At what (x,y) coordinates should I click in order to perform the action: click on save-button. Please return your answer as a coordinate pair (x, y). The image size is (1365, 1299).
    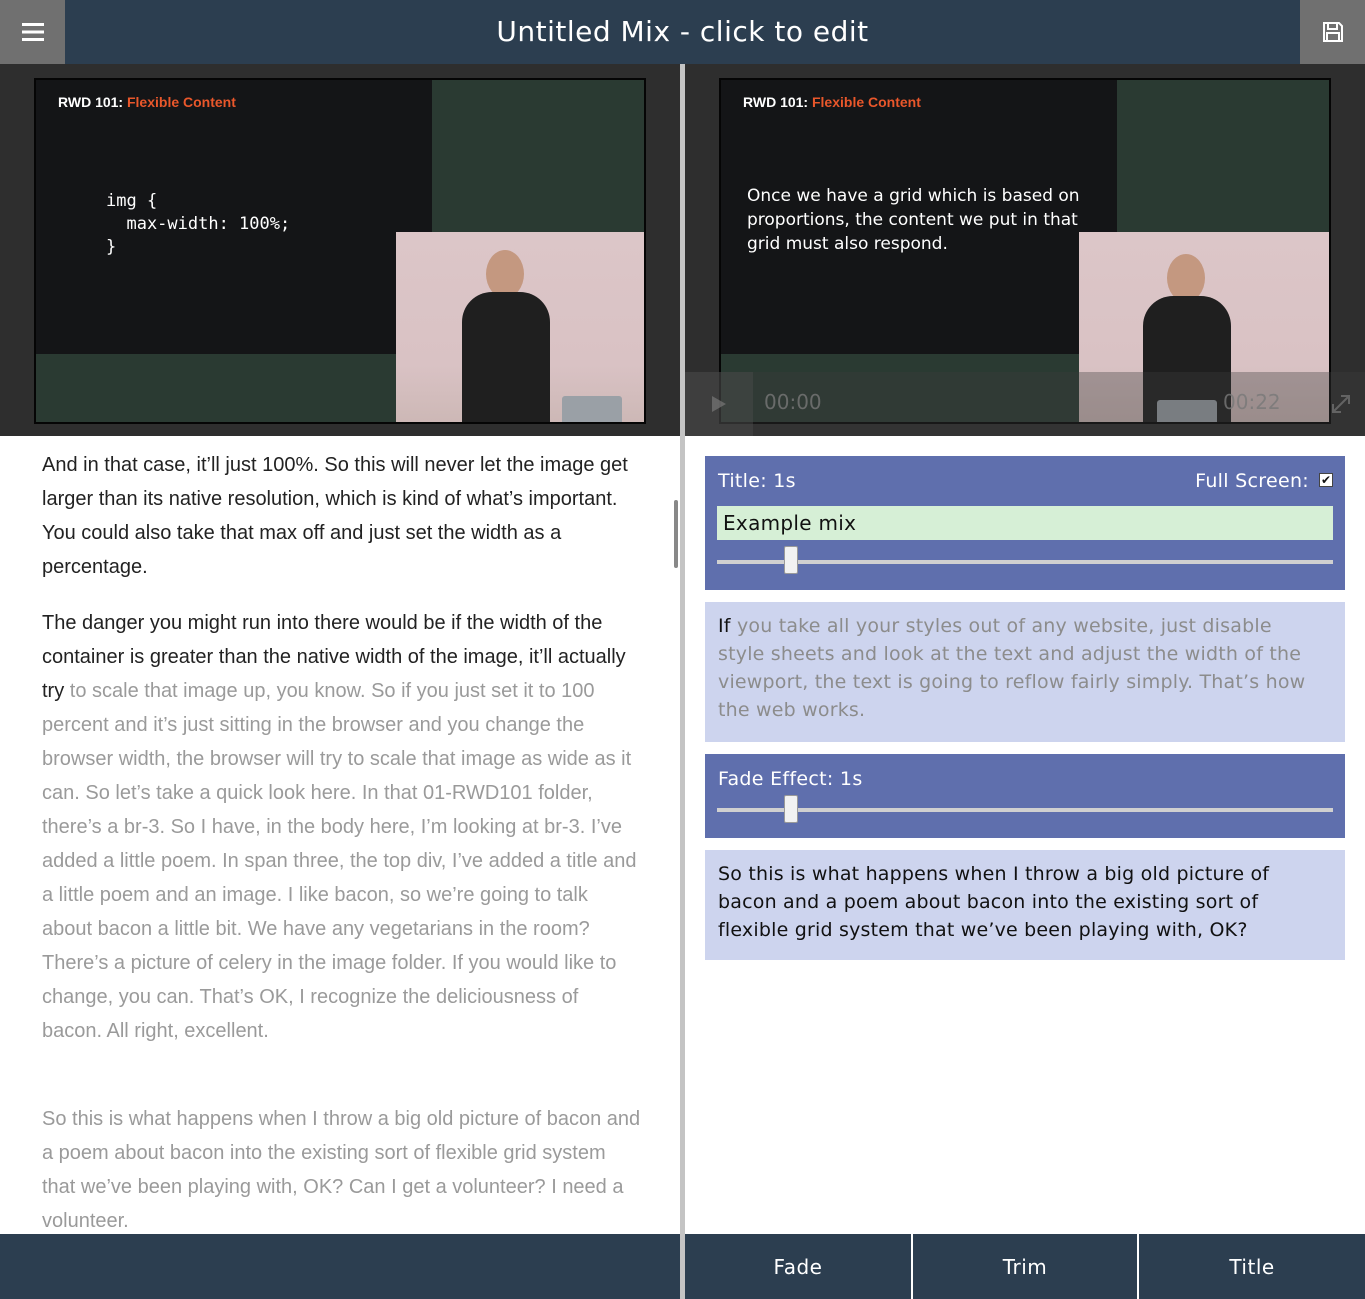
    Looking at the image, I should click on (1332, 32).